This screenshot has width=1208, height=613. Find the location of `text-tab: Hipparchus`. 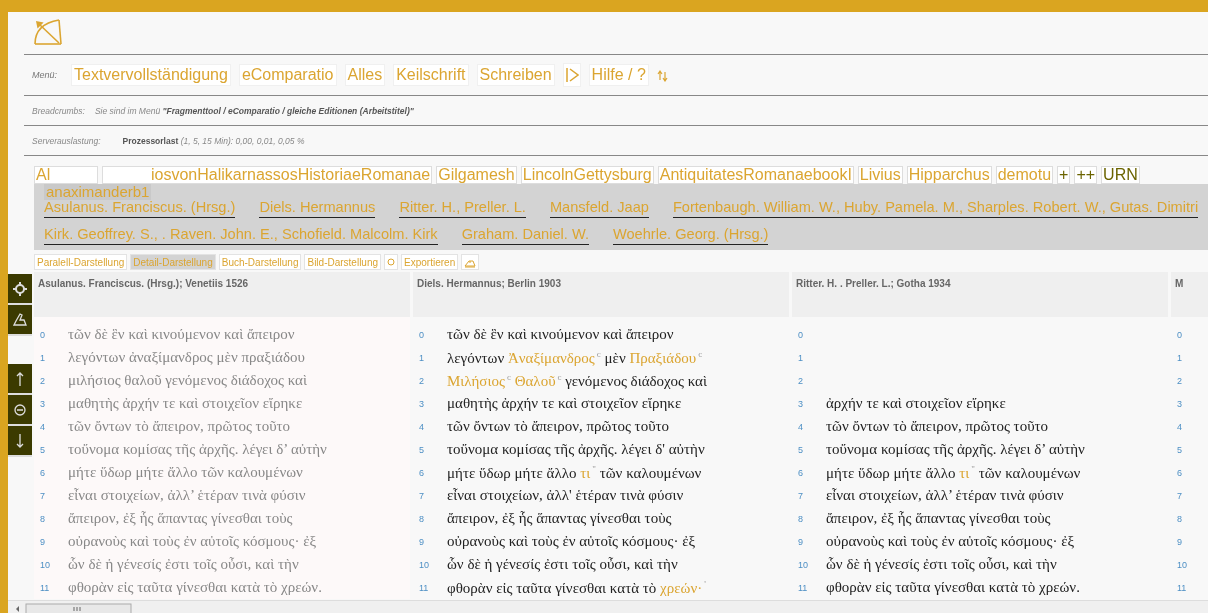

text-tab: Hipparchus is located at coordinates (949, 175).